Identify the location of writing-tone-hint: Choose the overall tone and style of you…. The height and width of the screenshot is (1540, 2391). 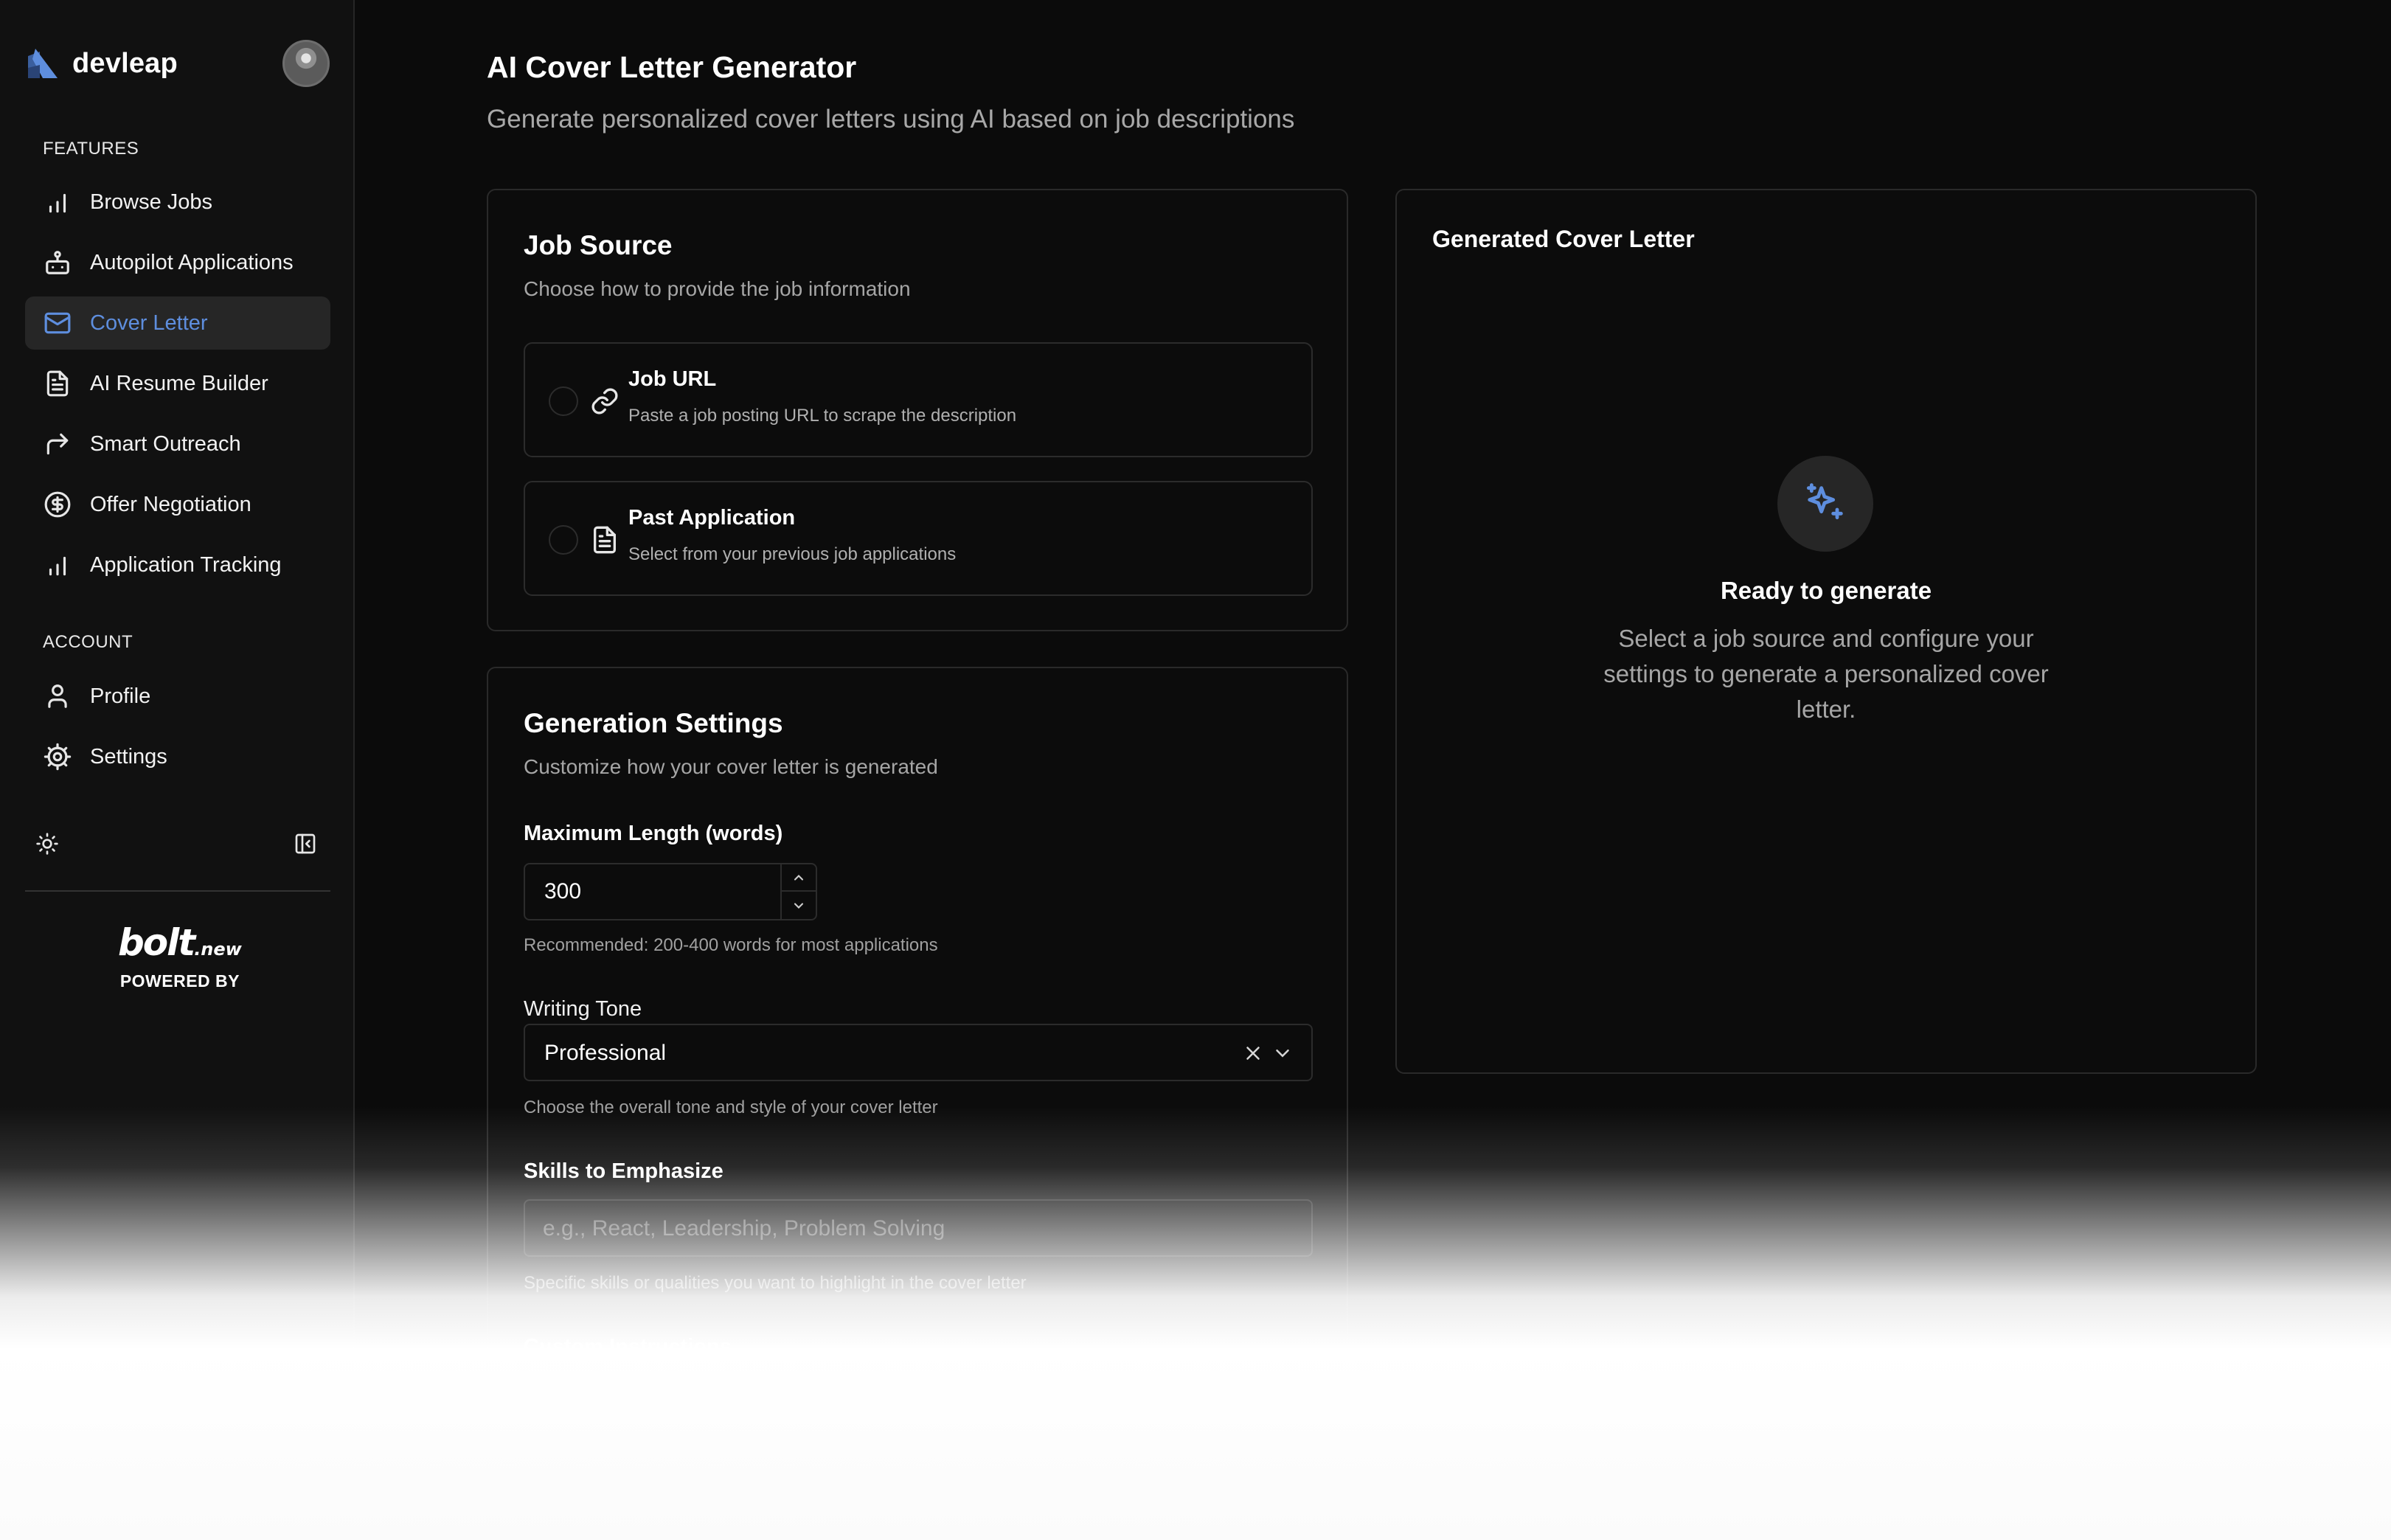
(731, 1107).